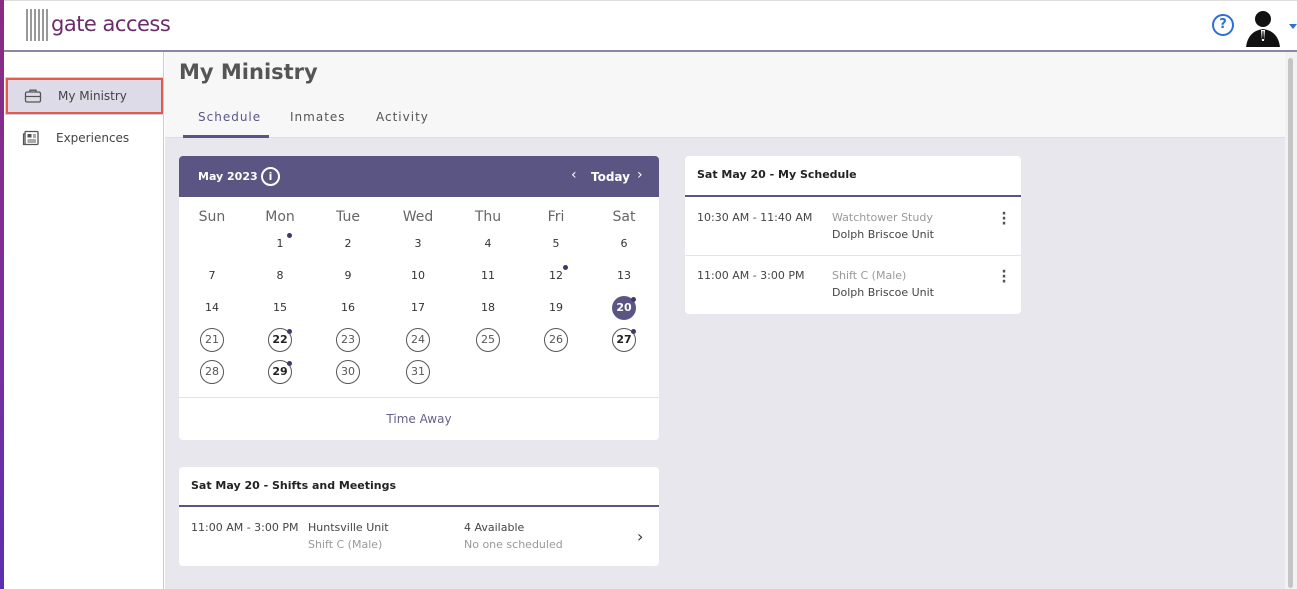 The image size is (1297, 589). What do you see at coordinates (725, 95) in the screenshot?
I see `page-header: My Ministry Schedule Inmates Activity` at bounding box center [725, 95].